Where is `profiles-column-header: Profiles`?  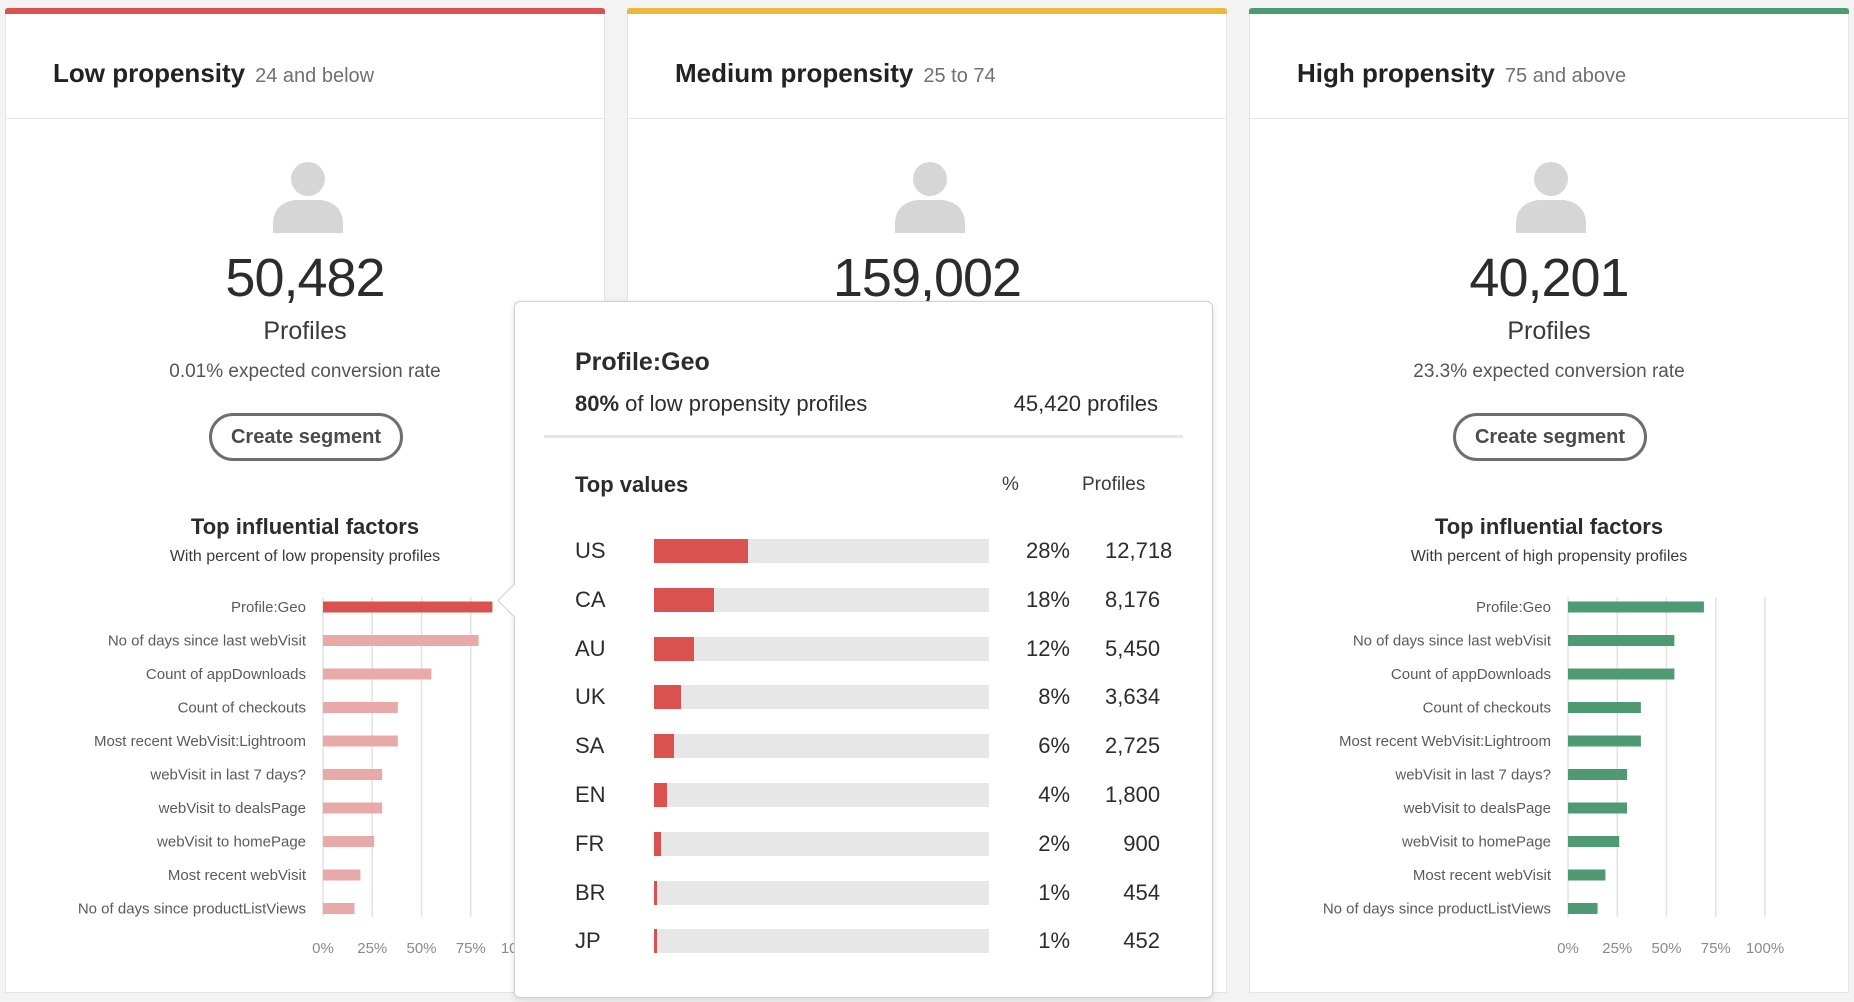 profiles-column-header: Profiles is located at coordinates (1114, 484).